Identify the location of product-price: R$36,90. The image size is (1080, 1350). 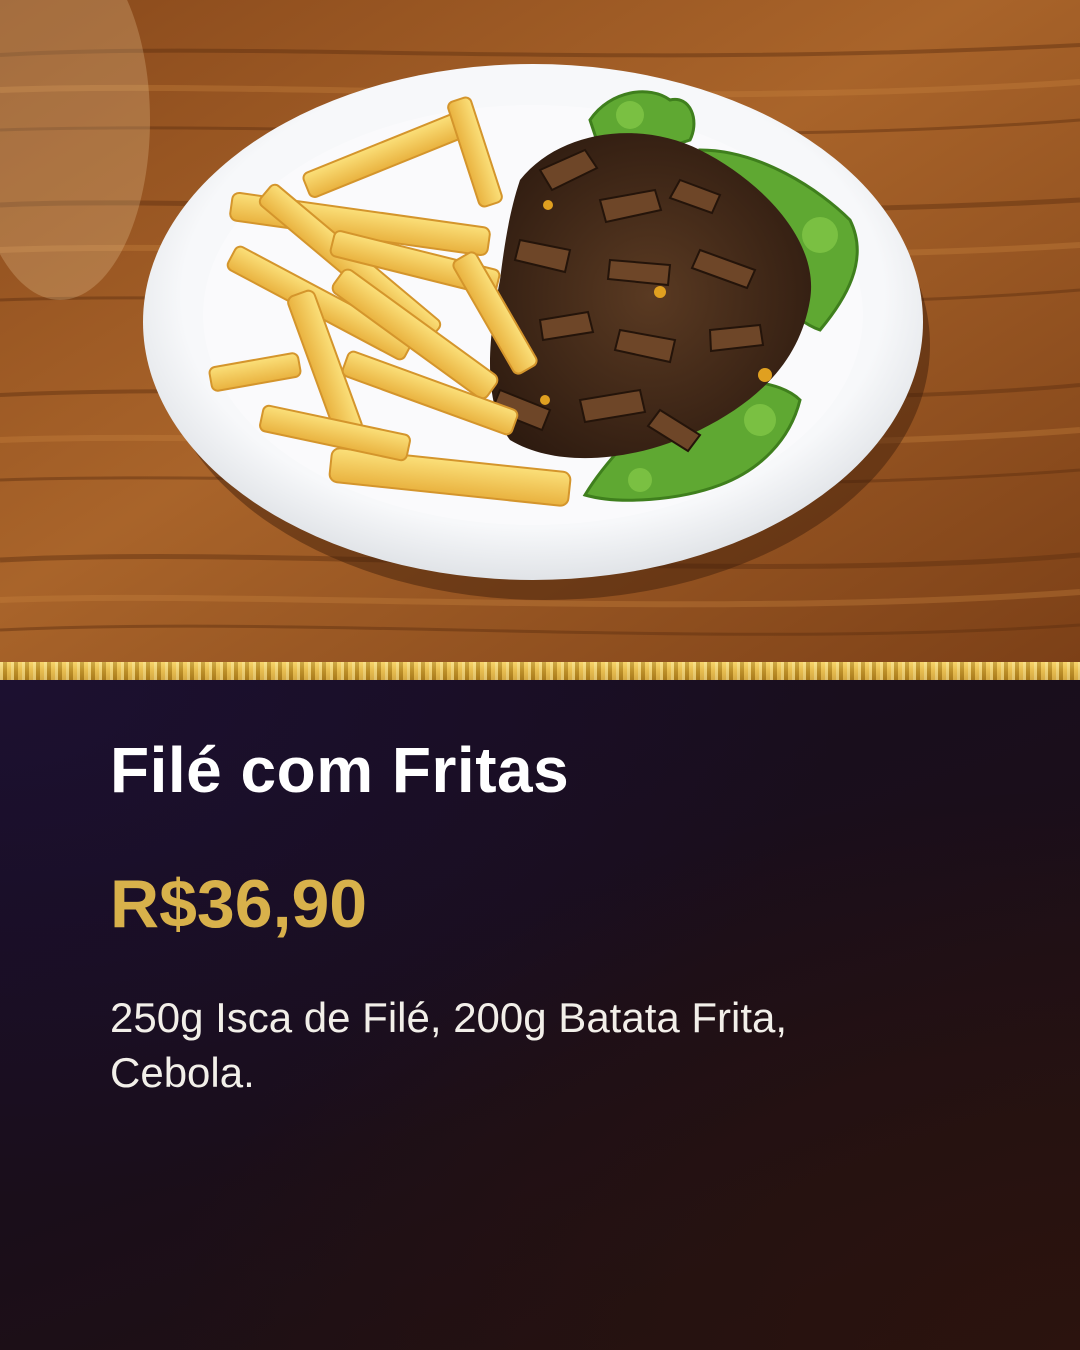
(239, 904).